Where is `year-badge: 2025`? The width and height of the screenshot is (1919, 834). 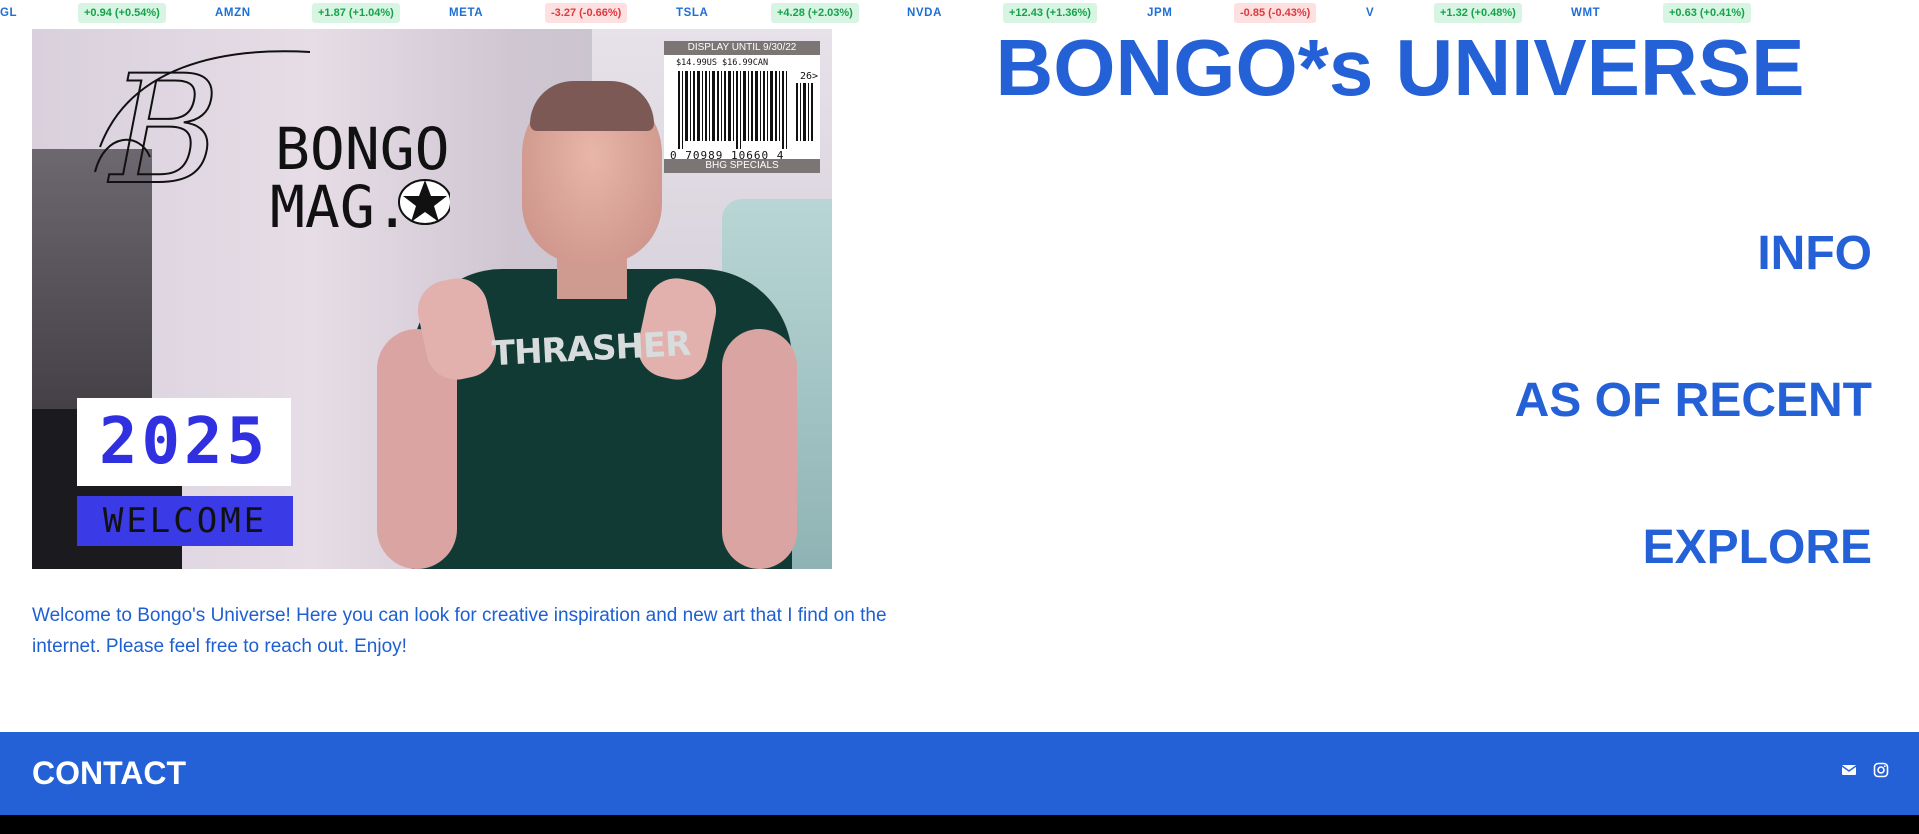 year-badge: 2025 is located at coordinates (184, 442).